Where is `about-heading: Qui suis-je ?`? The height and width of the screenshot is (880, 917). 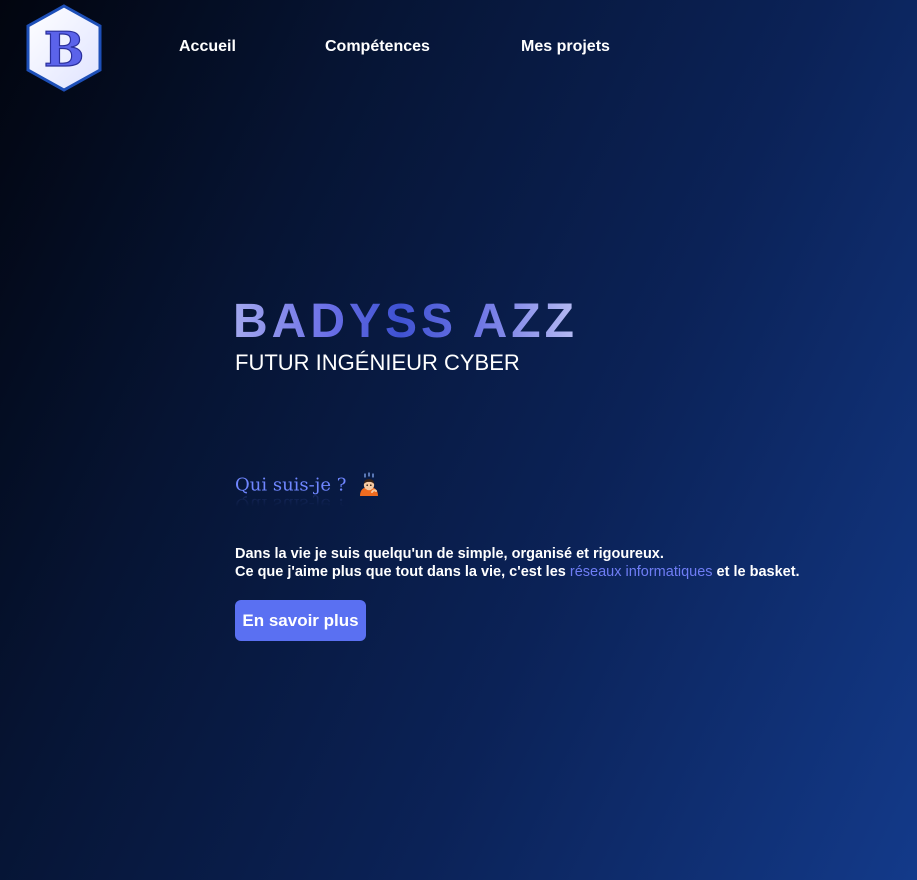 about-heading: Qui suis-je ? is located at coordinates (308, 487).